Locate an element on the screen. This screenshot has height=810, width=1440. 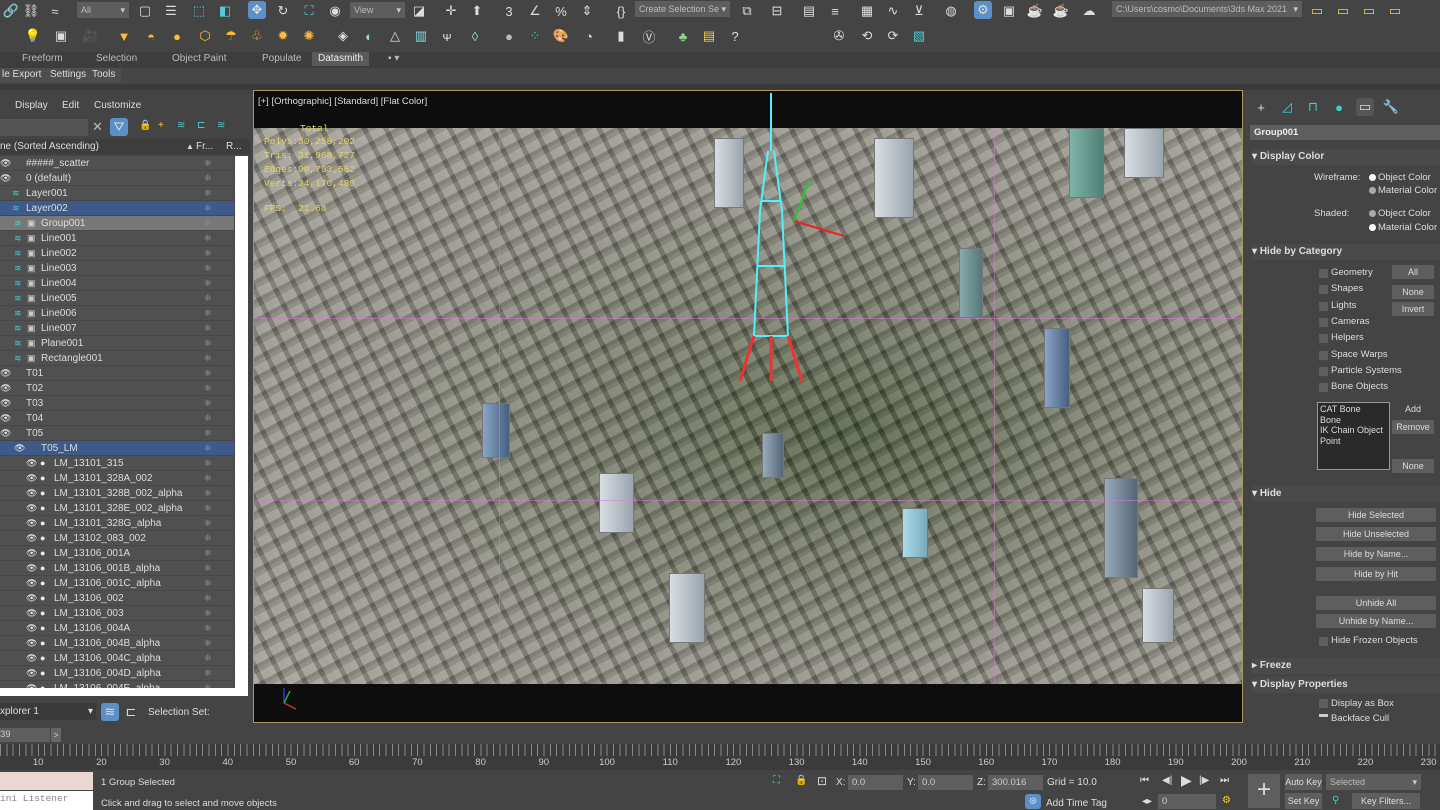
list-item: CAT Bone is located at coordinates (1353, 409).